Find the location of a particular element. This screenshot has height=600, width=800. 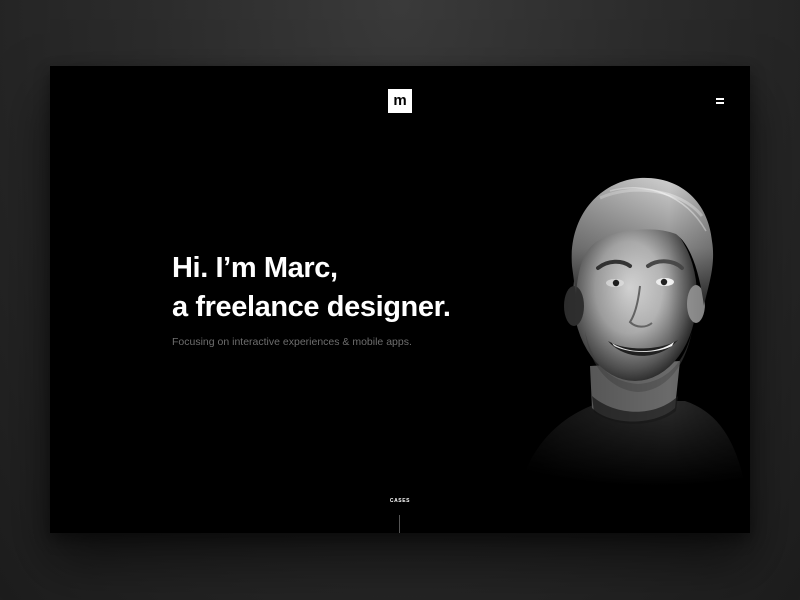

cases-link: CASES is located at coordinates (400, 501).